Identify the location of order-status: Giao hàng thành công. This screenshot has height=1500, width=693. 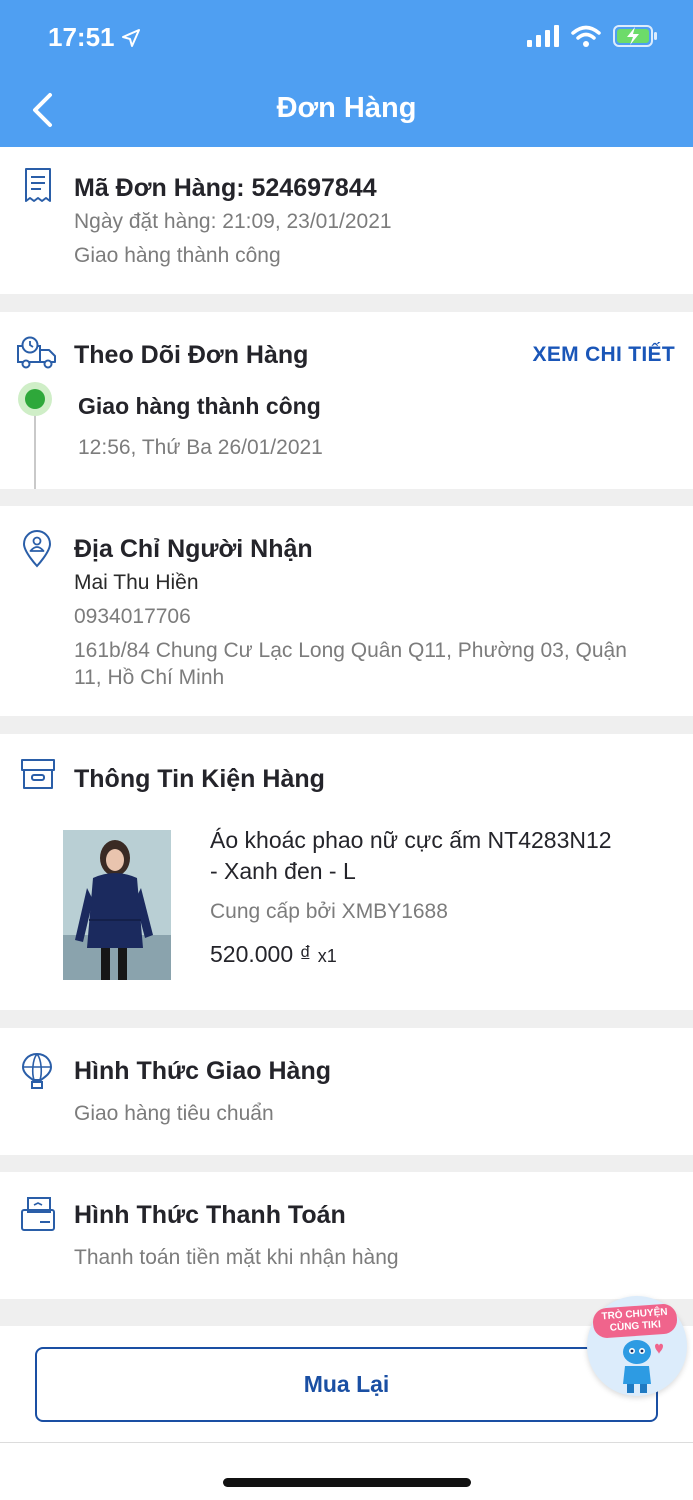
(177, 255).